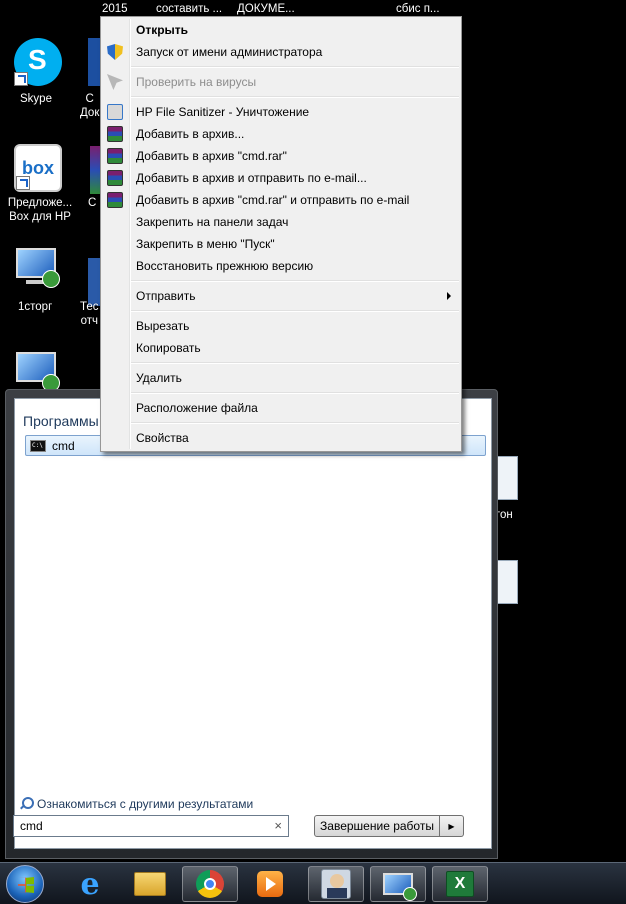 The height and width of the screenshot is (904, 626). I want to click on menu-item-label: Копировать, so click(168, 348).